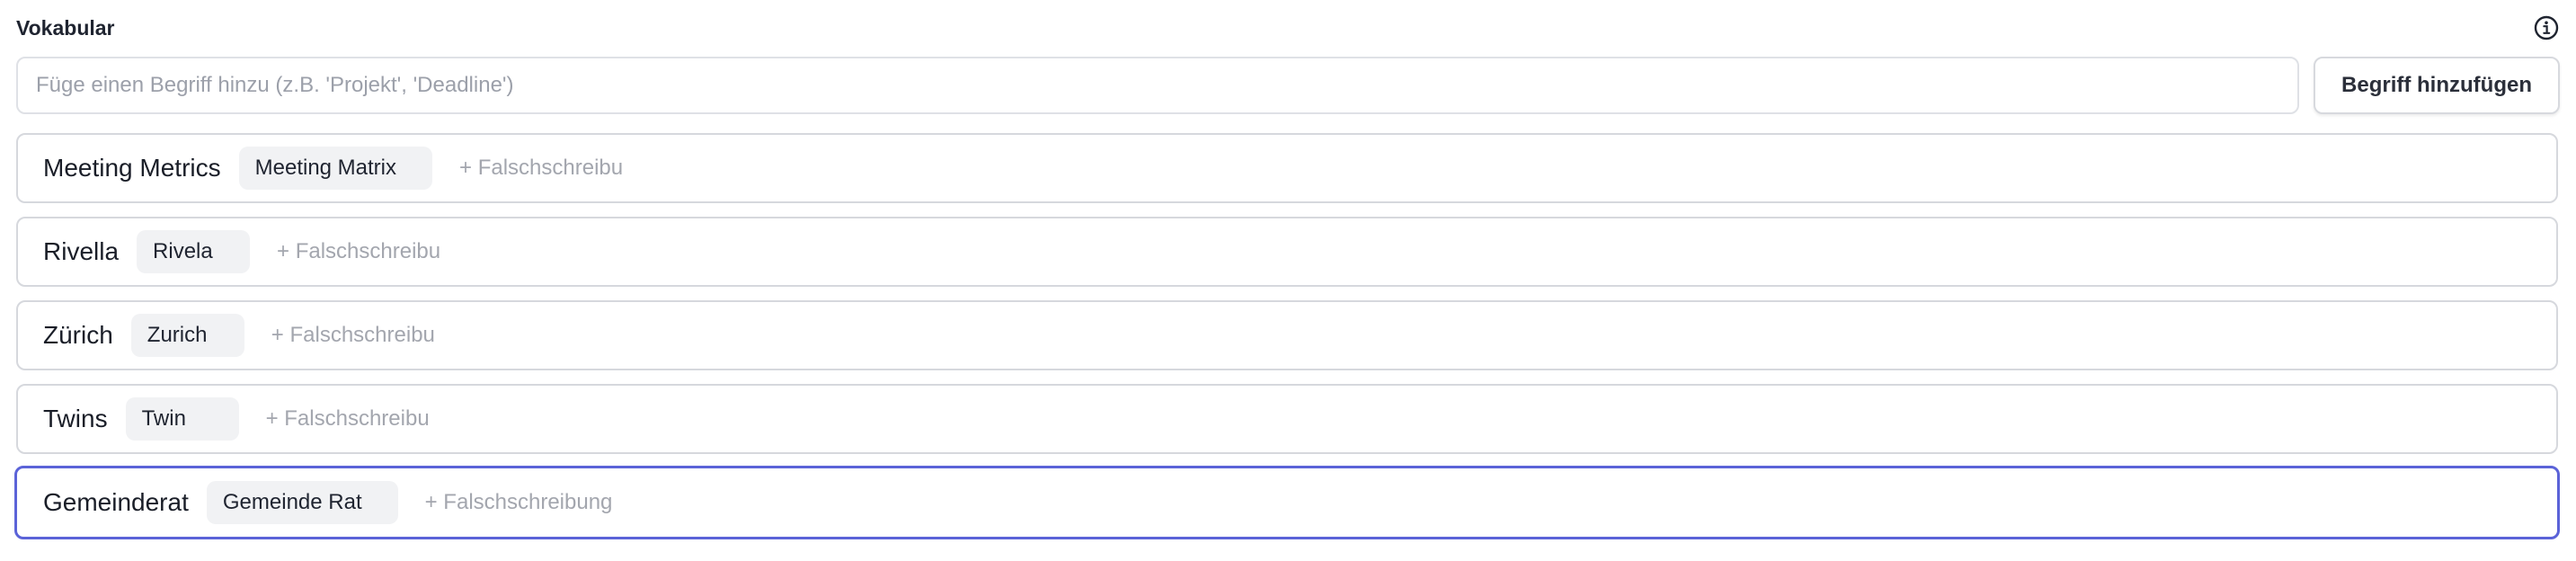 This screenshot has height=561, width=2576. What do you see at coordinates (335, 169) in the screenshot?
I see `misspelling-chip: Meeting Matrix` at bounding box center [335, 169].